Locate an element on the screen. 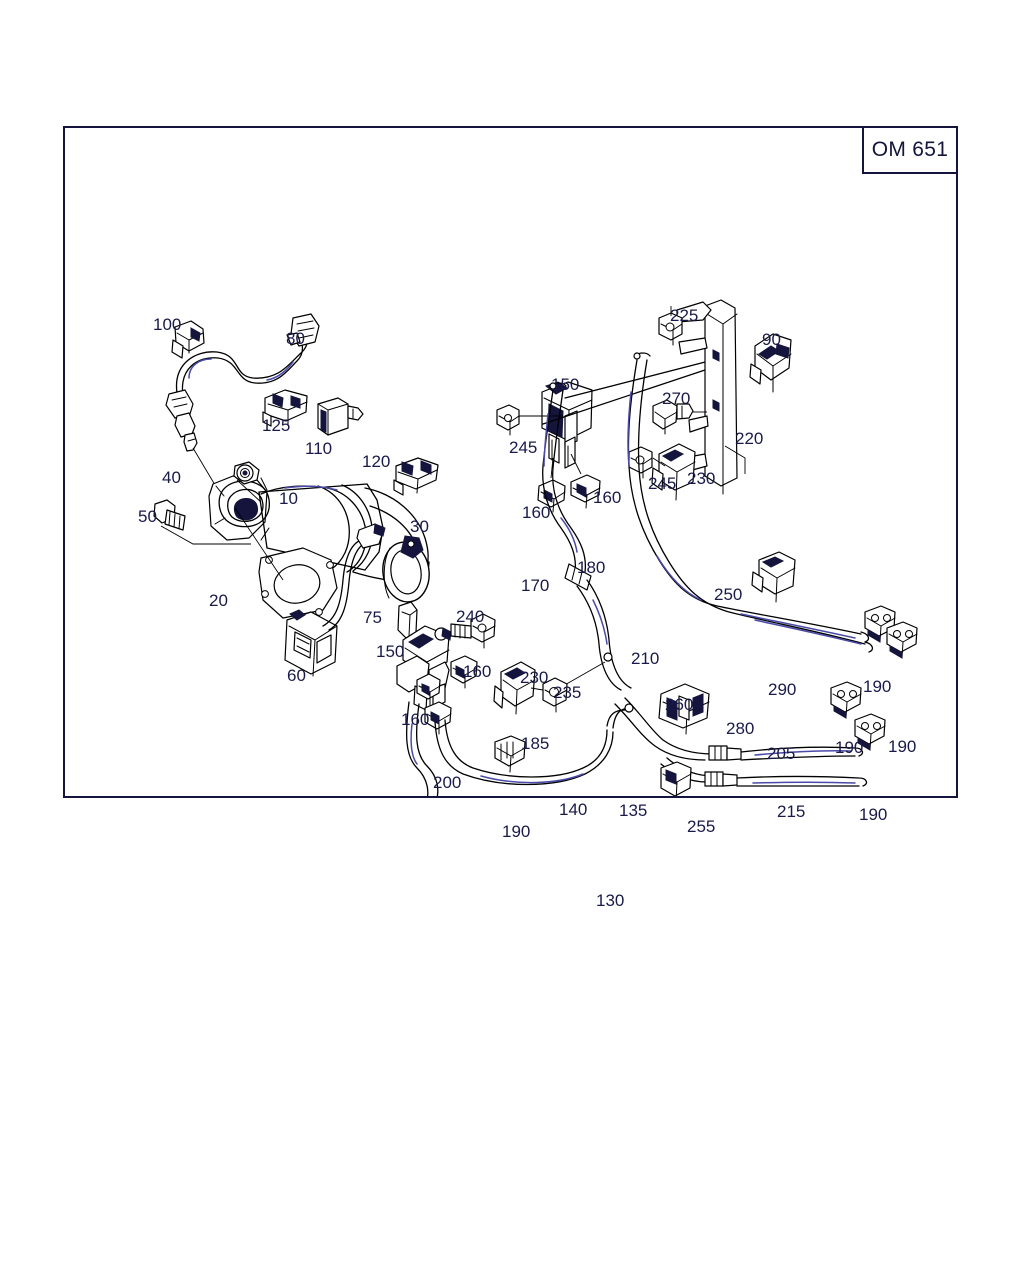 The width and height of the screenshot is (1024, 1280). callout-235: 235 is located at coordinates (567, 692).